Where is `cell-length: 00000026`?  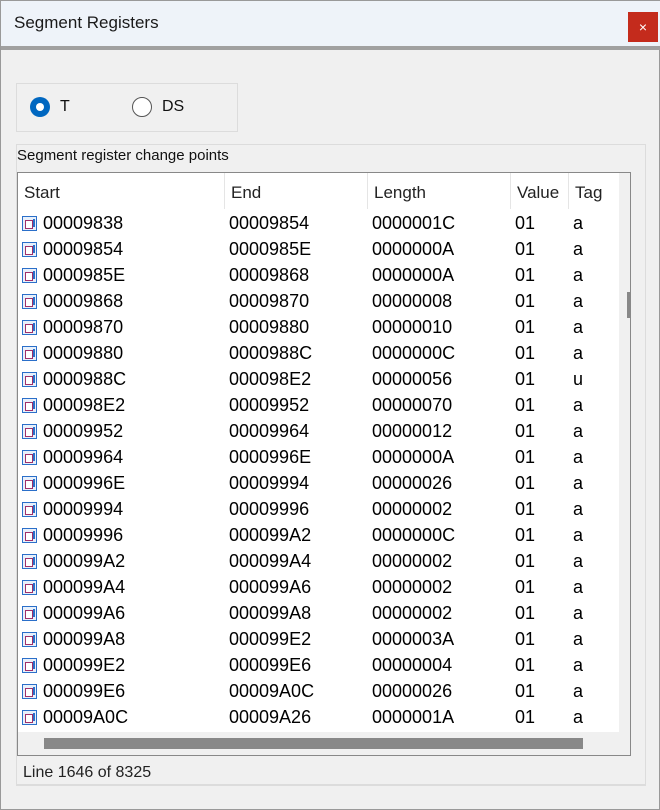 cell-length: 00000026 is located at coordinates (412, 691).